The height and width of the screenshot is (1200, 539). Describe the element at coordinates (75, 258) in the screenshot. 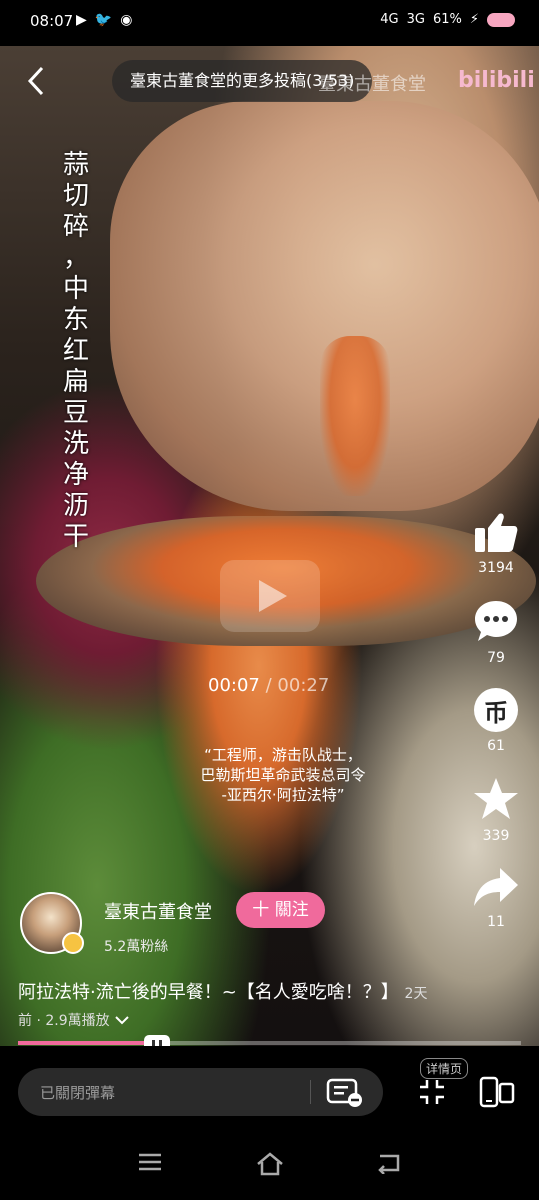

I see `caption-char: ，` at that location.